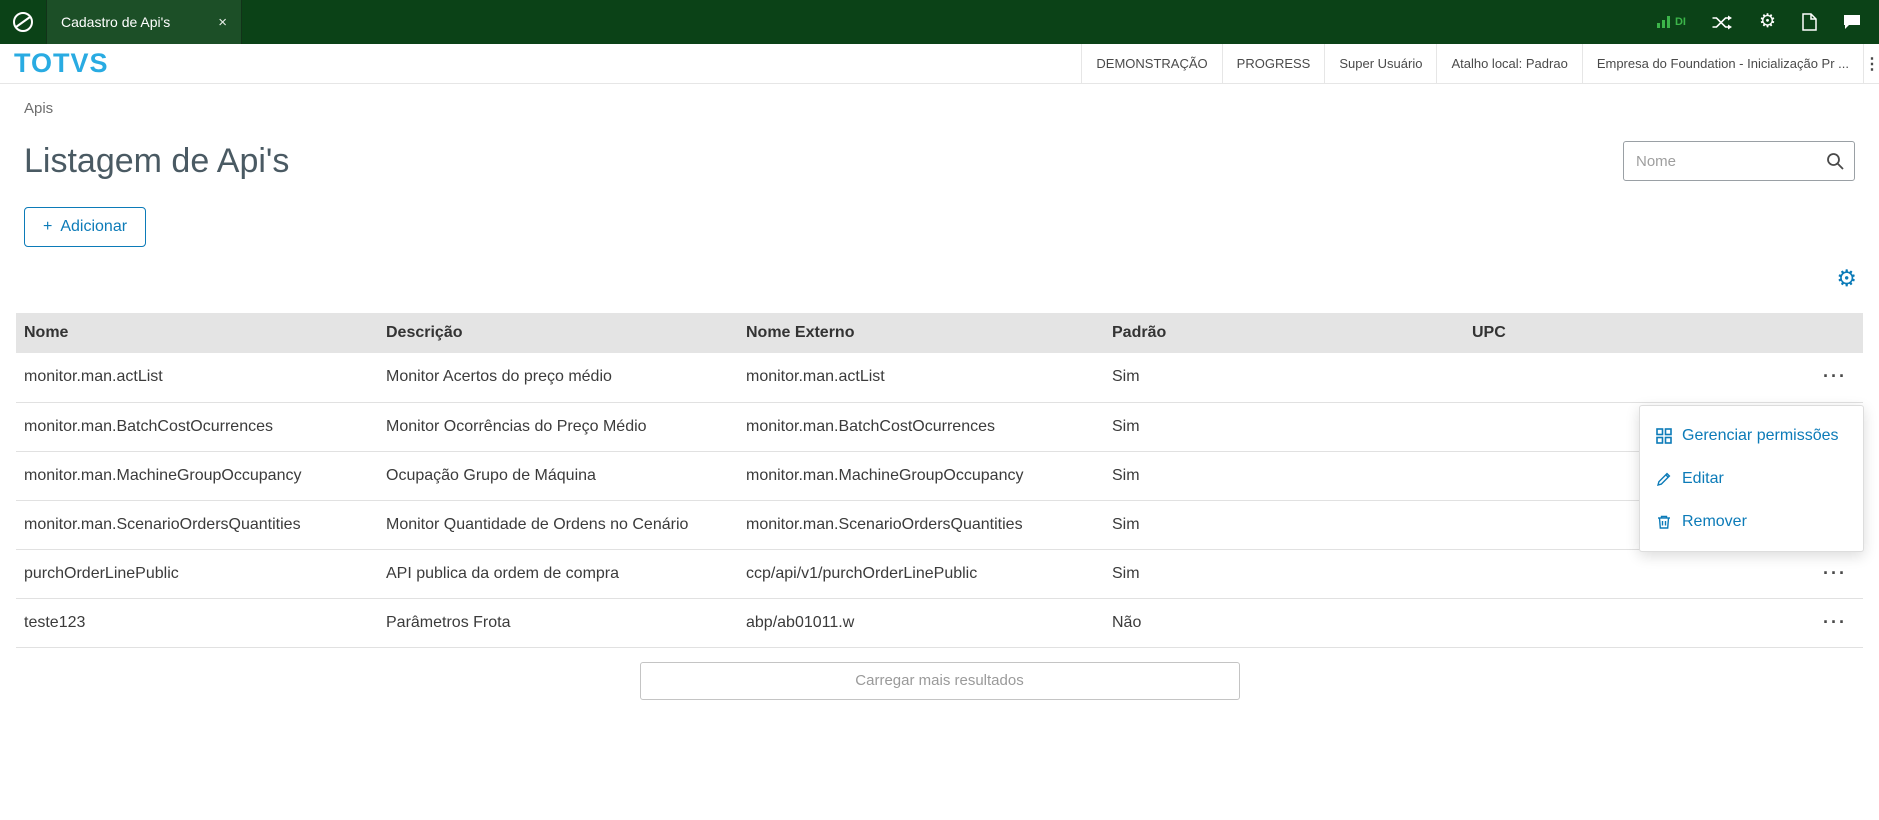  I want to click on row-context-menu: Gerenciar permissões Editar Remover, so click(1751, 478).